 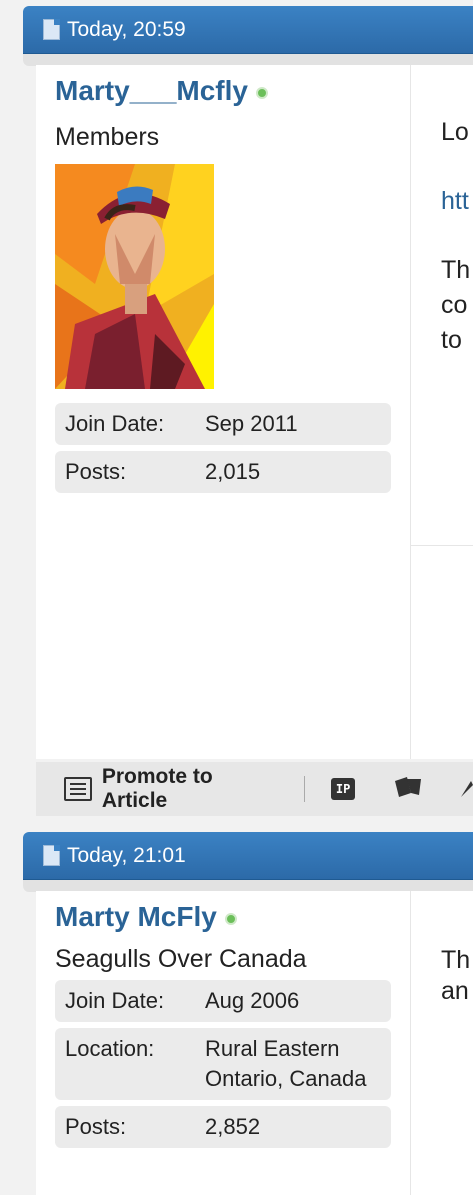 What do you see at coordinates (223, 472) in the screenshot?
I see `info-posts: Posts: 2,015` at bounding box center [223, 472].